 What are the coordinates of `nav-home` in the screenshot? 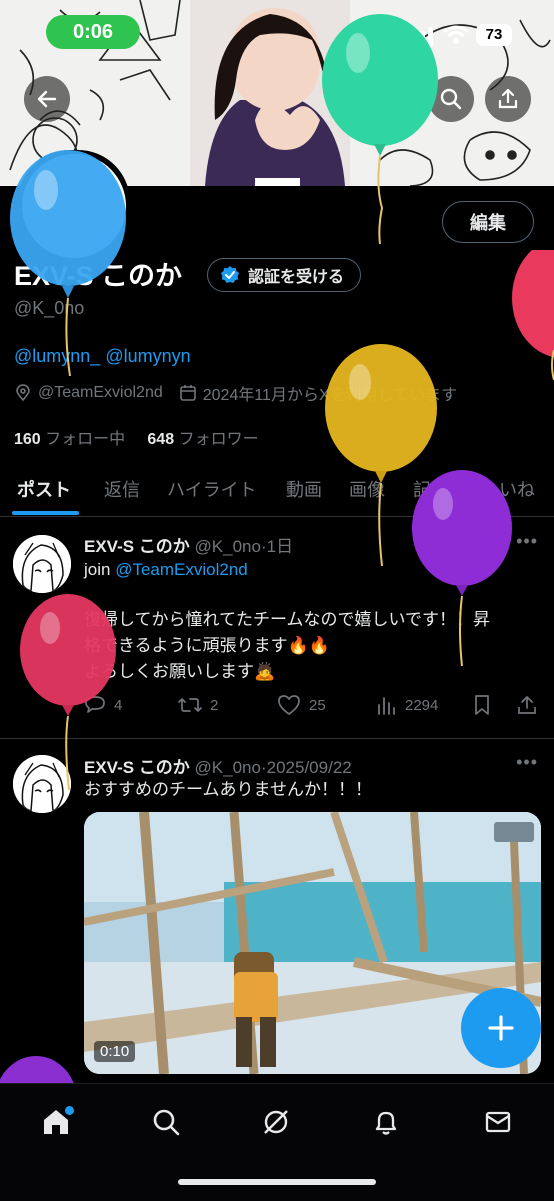 It's located at (56, 1122).